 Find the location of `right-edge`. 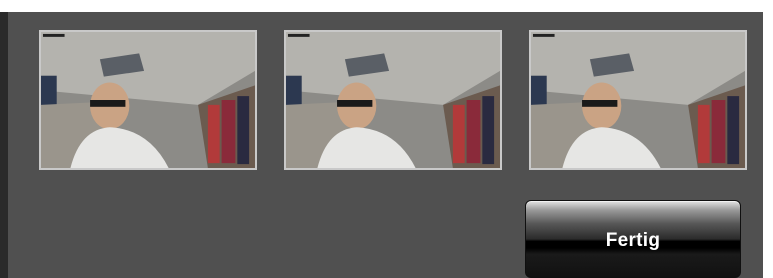

right-edge is located at coordinates (768, 145).